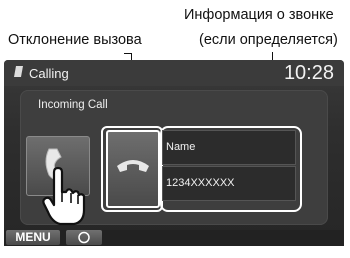 This screenshot has height=258, width=350. What do you see at coordinates (200, 183) in the screenshot?
I see `caller-number: 1234XXXXXX` at bounding box center [200, 183].